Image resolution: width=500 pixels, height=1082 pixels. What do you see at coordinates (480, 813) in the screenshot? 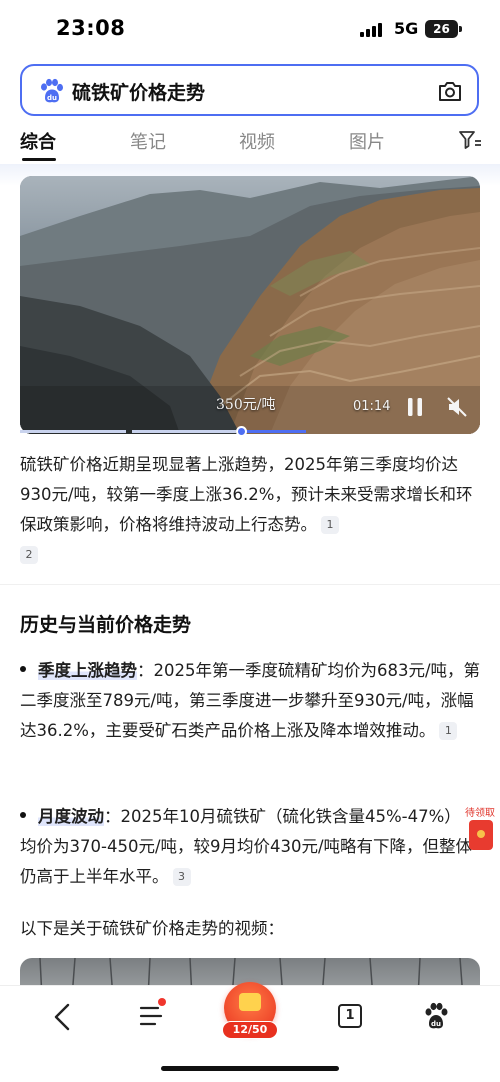
I see `red-packet-label: 待领取` at bounding box center [480, 813].